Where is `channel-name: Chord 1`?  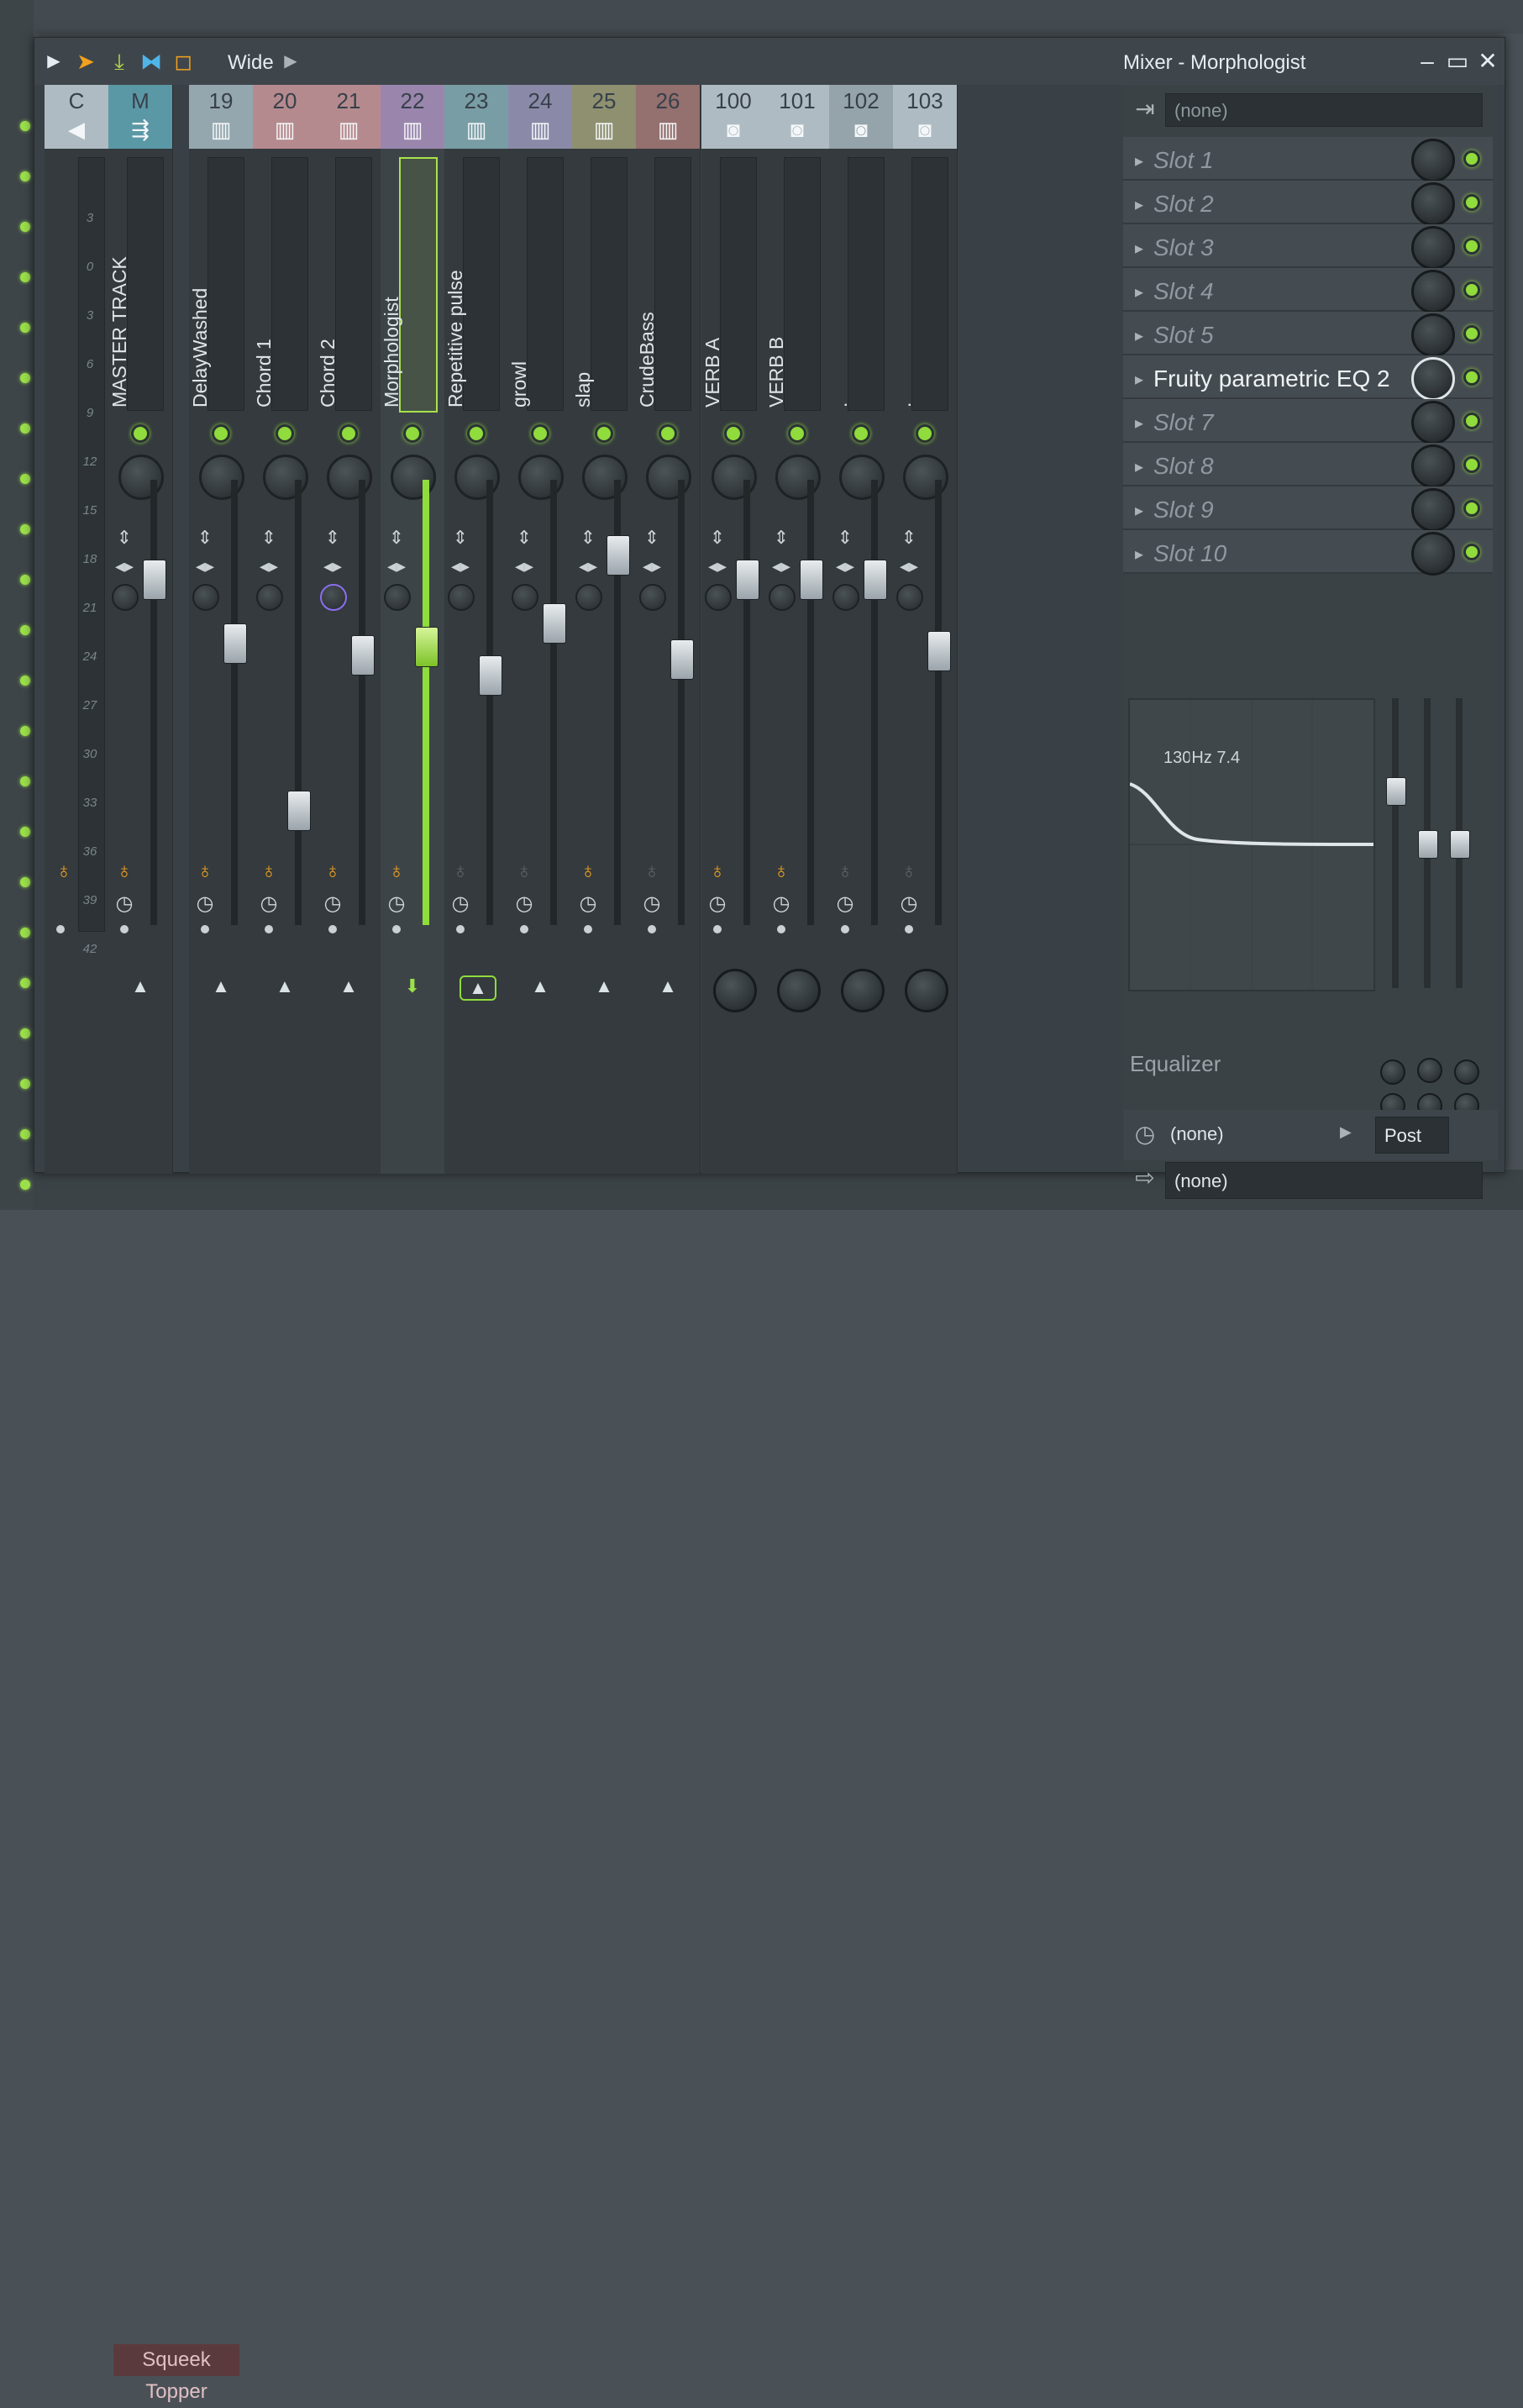
channel-name: Chord 1 is located at coordinates (267, 281).